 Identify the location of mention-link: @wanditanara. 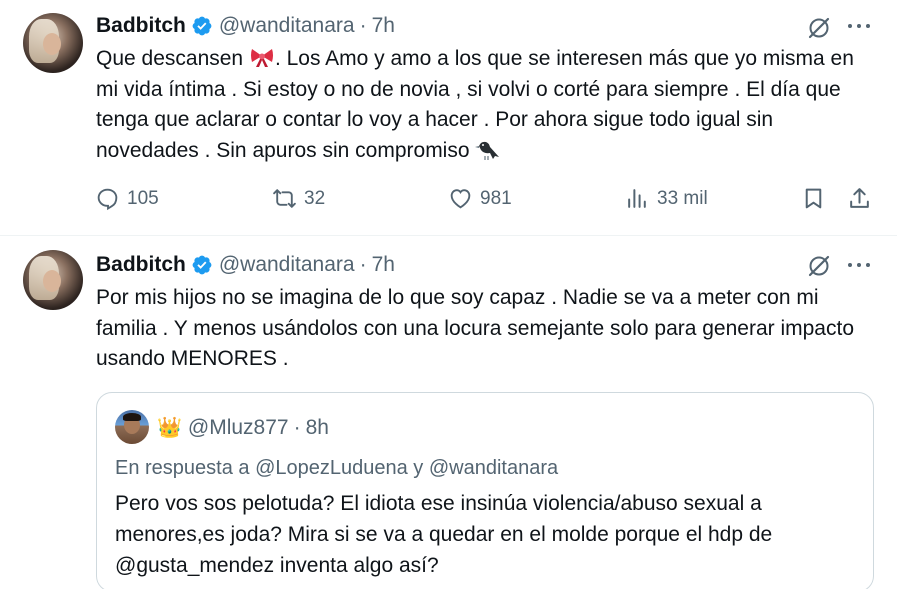
(493, 468).